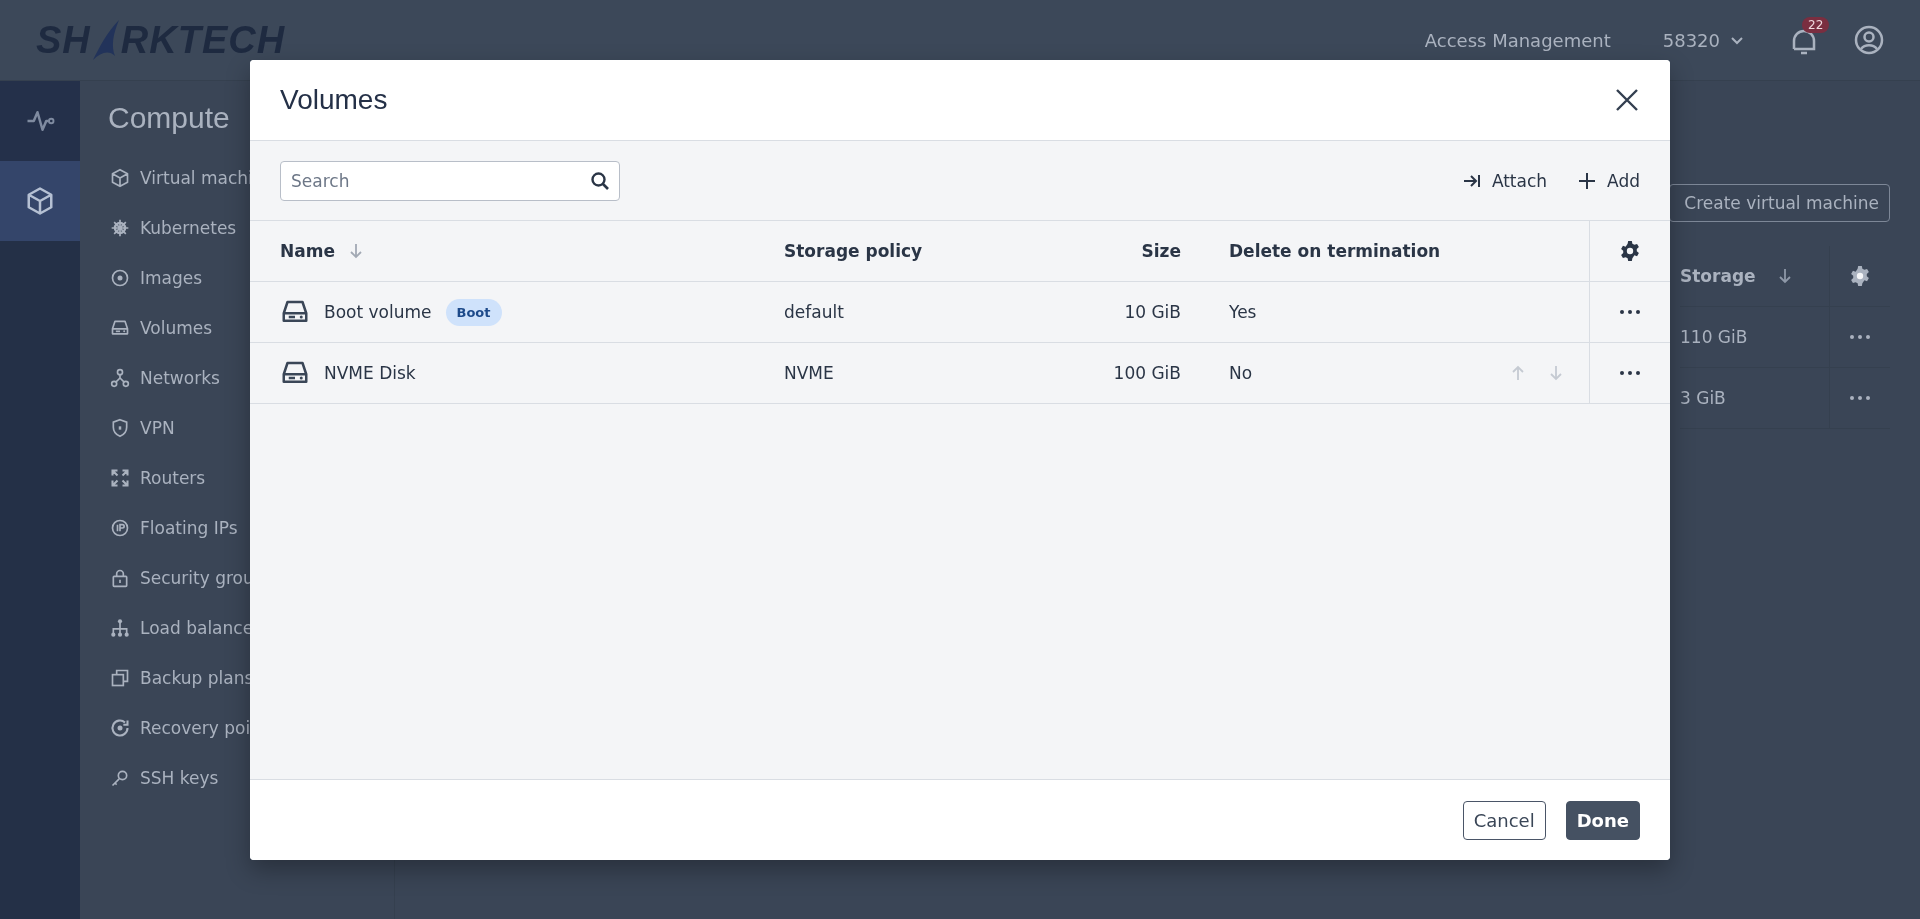 This screenshot has width=1920, height=919. I want to click on close-icon, so click(1627, 100).